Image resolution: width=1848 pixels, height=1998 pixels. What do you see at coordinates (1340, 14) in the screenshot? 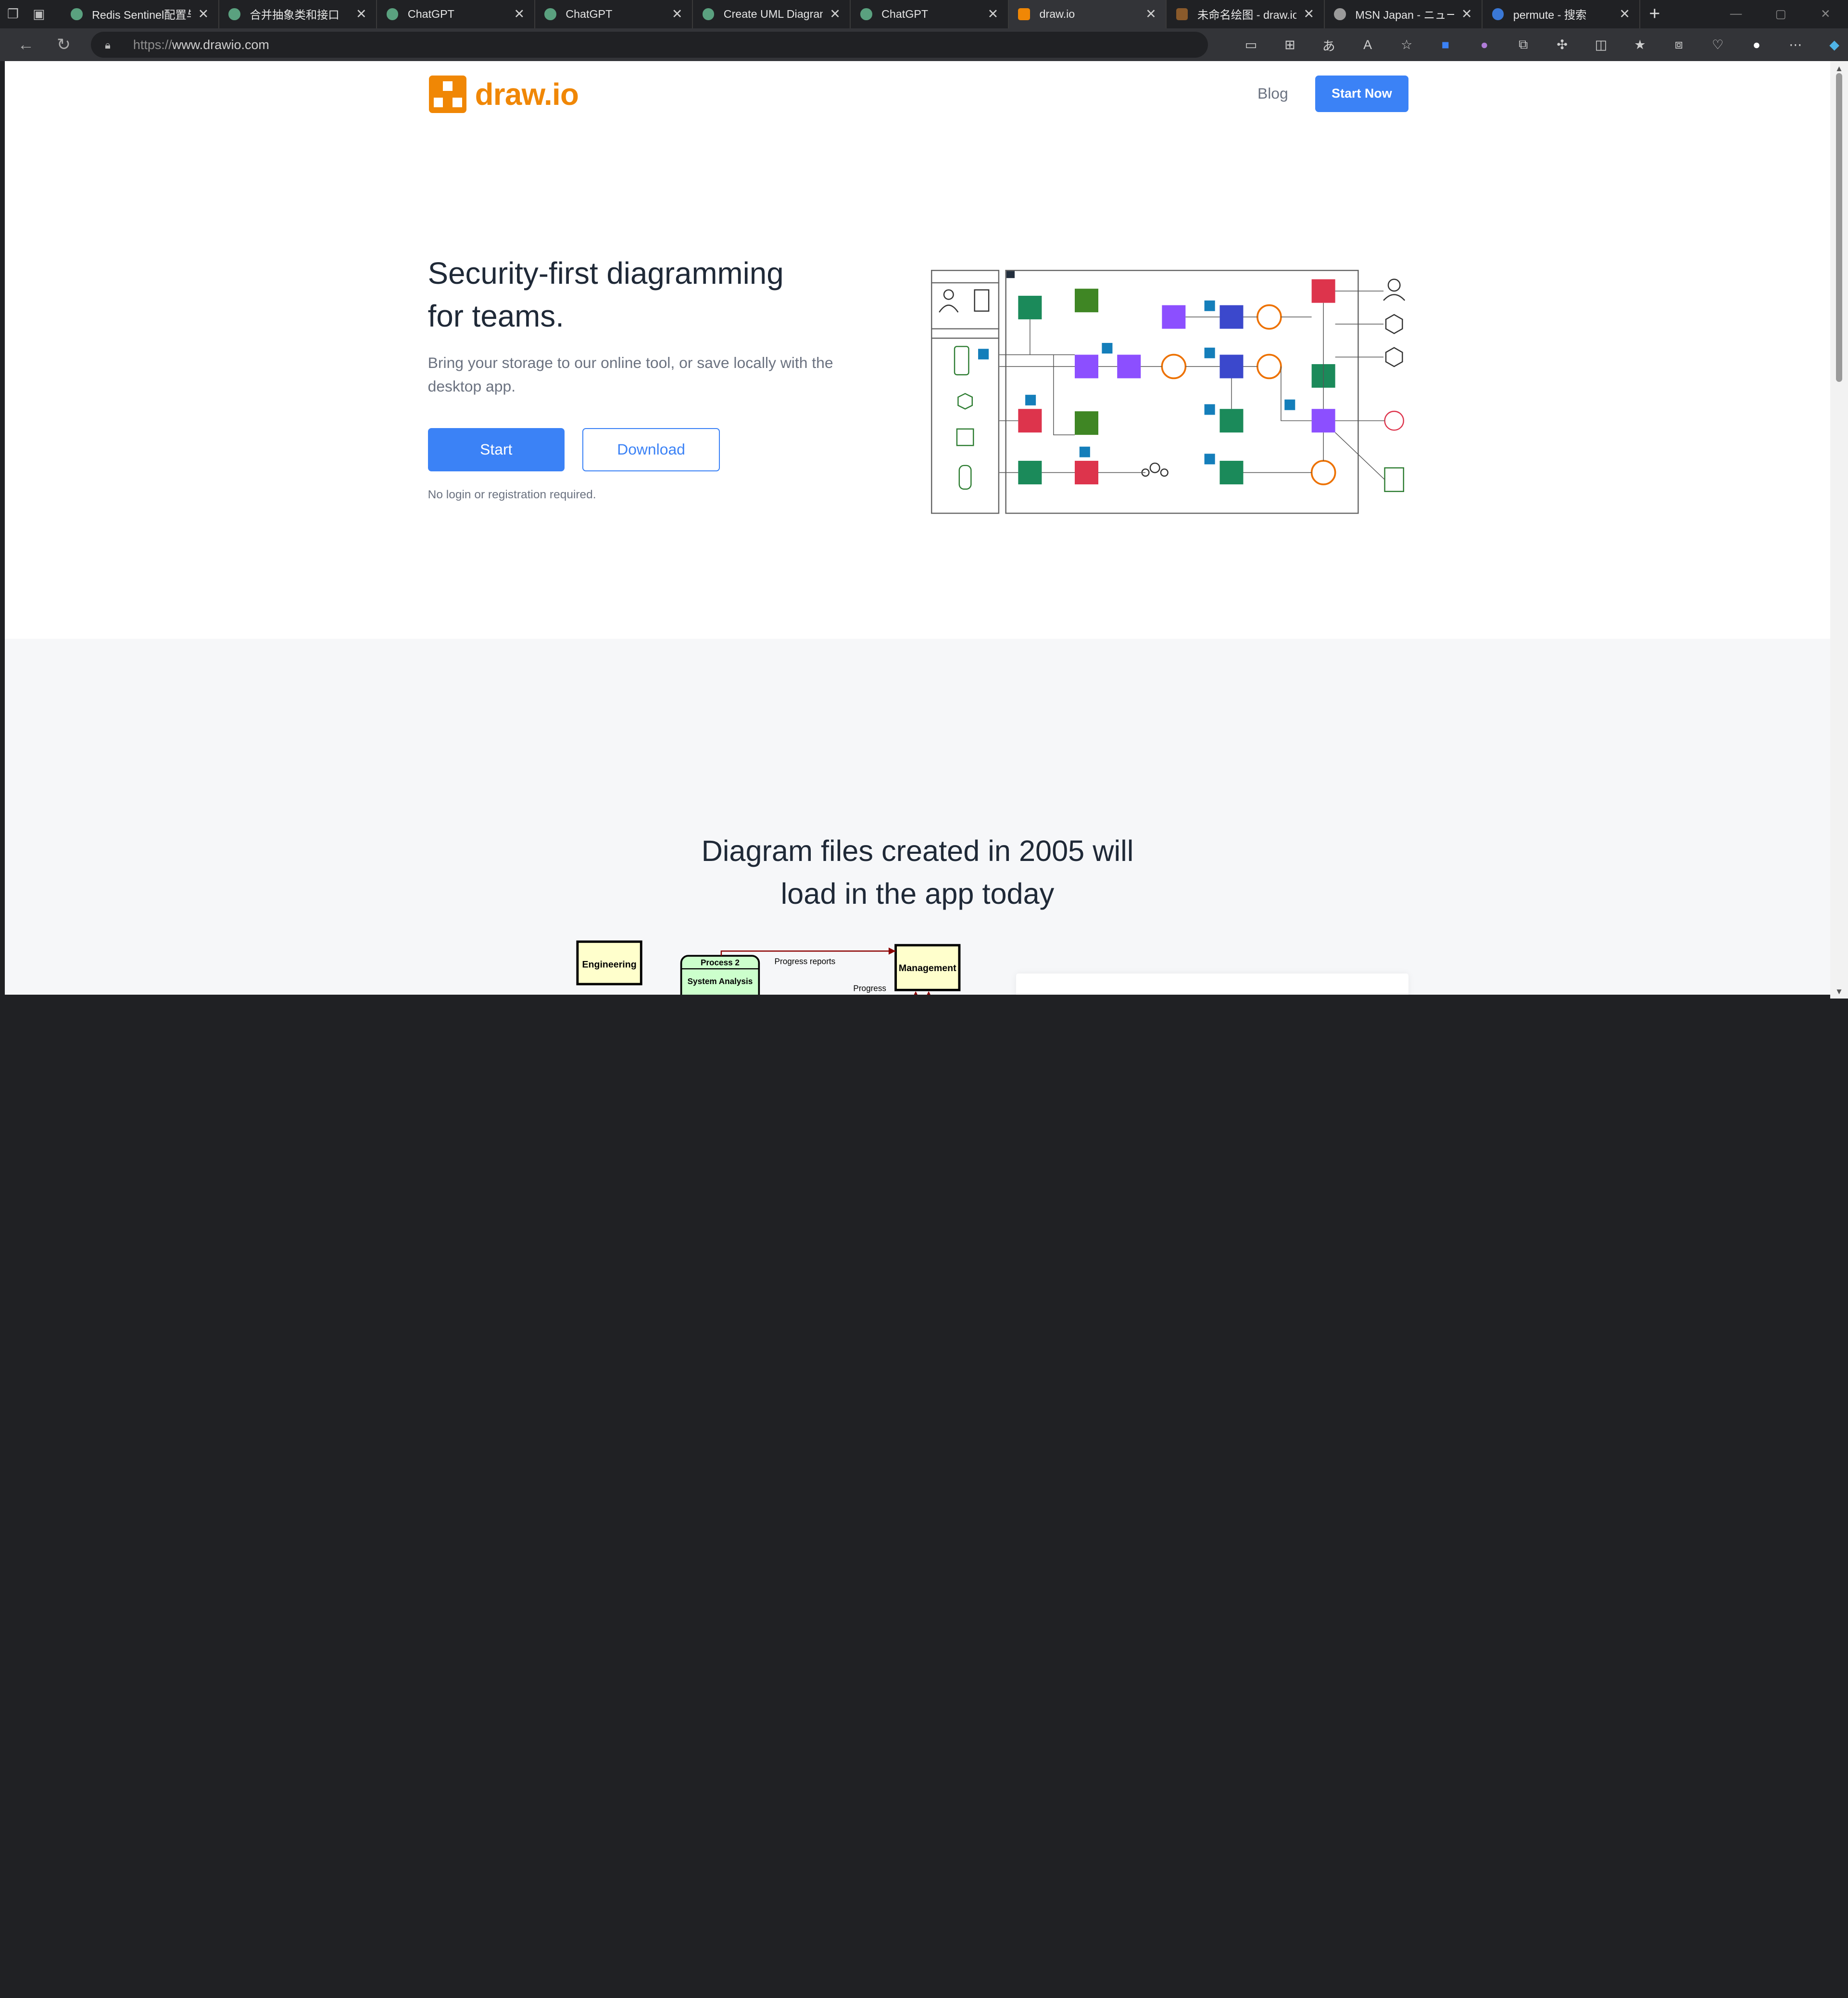
I see `msn-icon` at bounding box center [1340, 14].